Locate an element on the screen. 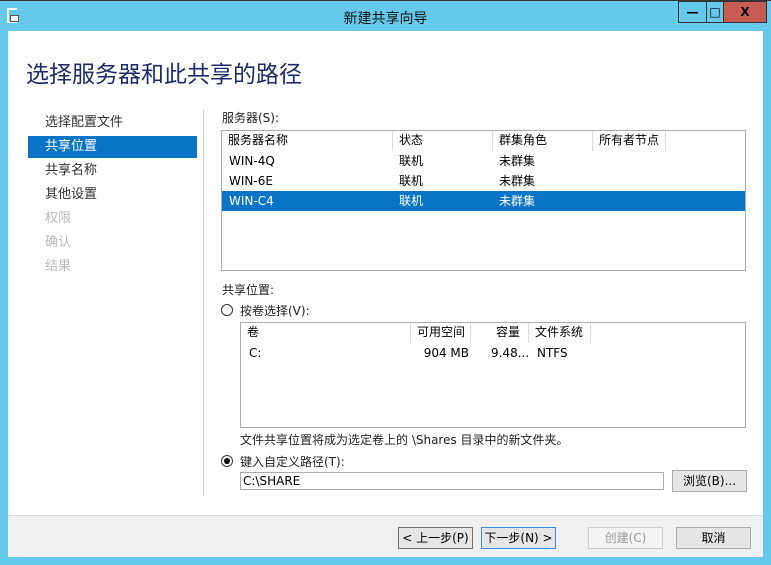 Image resolution: width=771 pixels, height=565 pixels. close-icon: X is located at coordinates (745, 12).